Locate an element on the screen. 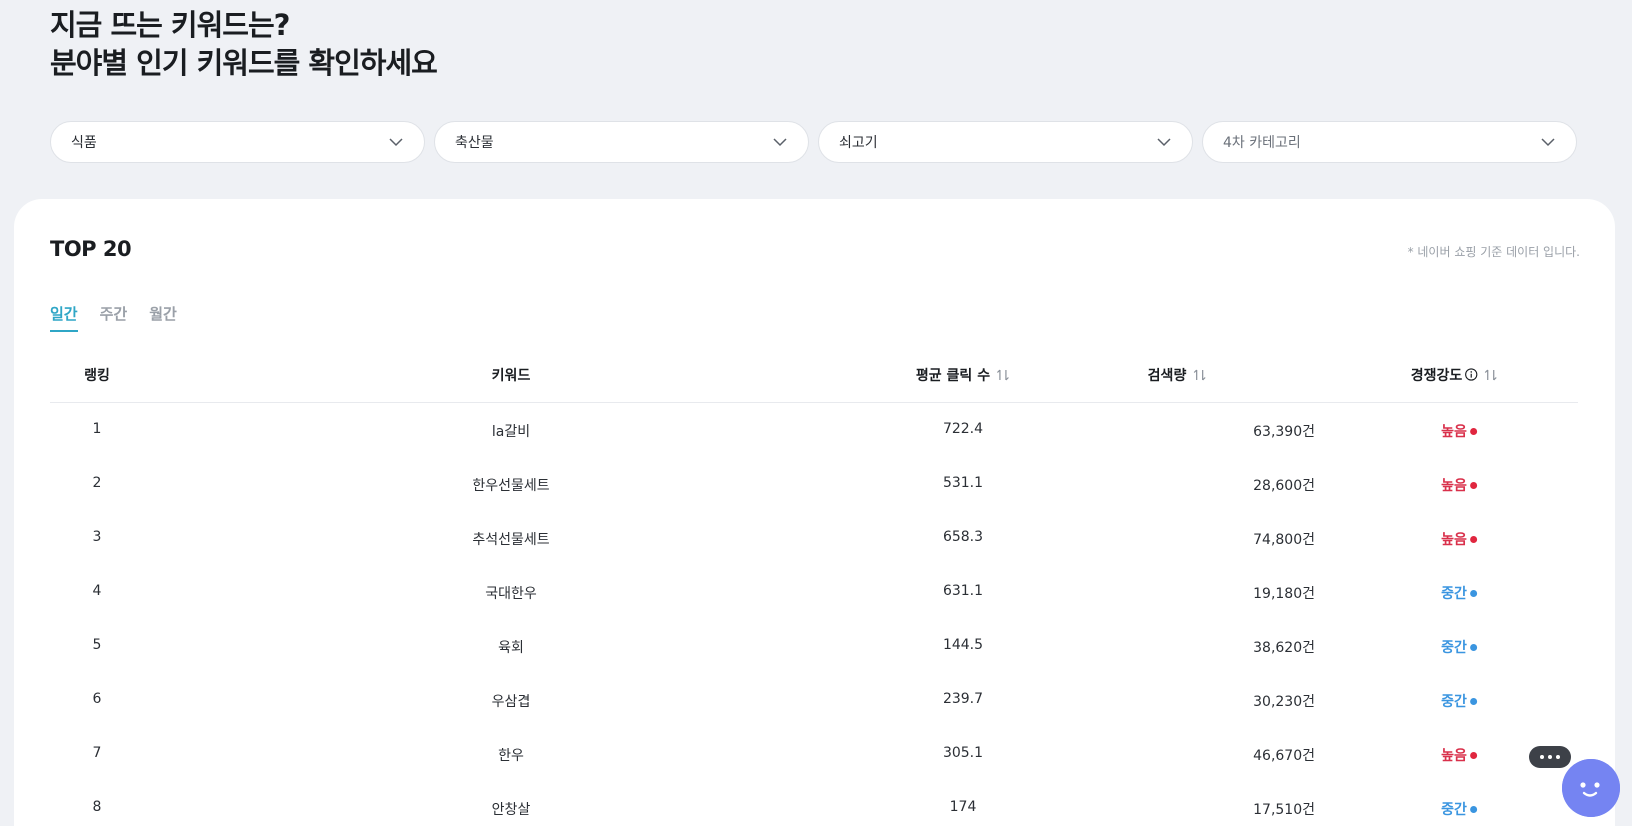  category-select-4: 4차 카테고리 is located at coordinates (1389, 142).